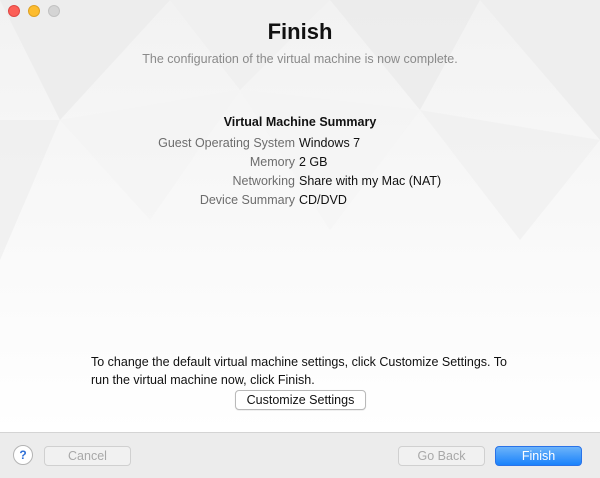  I want to click on summary-row-memory: Memory 2 GB, so click(300, 164).